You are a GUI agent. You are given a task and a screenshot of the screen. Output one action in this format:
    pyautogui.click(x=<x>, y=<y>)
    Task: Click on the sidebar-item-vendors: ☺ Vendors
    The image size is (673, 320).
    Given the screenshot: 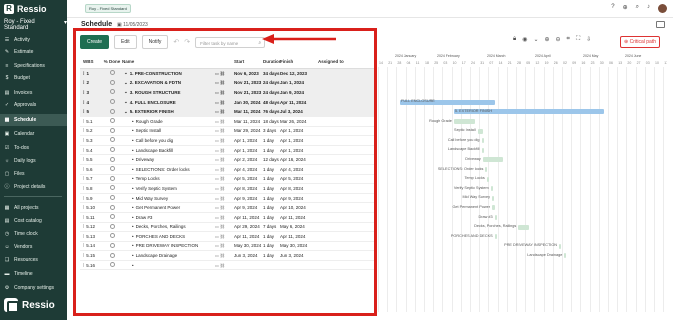 What is the action you would take?
    pyautogui.click(x=33, y=247)
    